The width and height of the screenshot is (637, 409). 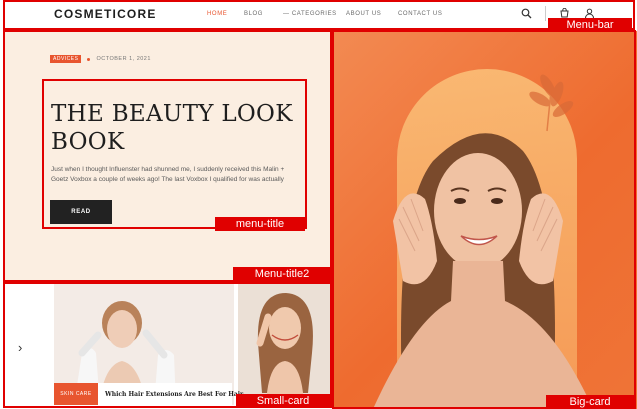 What do you see at coordinates (186, 128) in the screenshot?
I see `hero-title: THE BEAUTY LOOK BOOK` at bounding box center [186, 128].